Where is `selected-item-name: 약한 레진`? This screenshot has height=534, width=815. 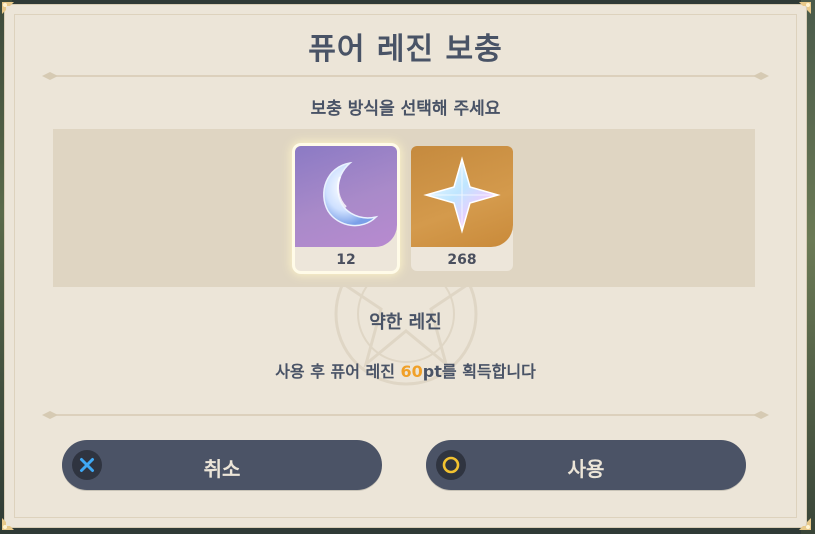
selected-item-name: 약한 레진 is located at coordinates (405, 322).